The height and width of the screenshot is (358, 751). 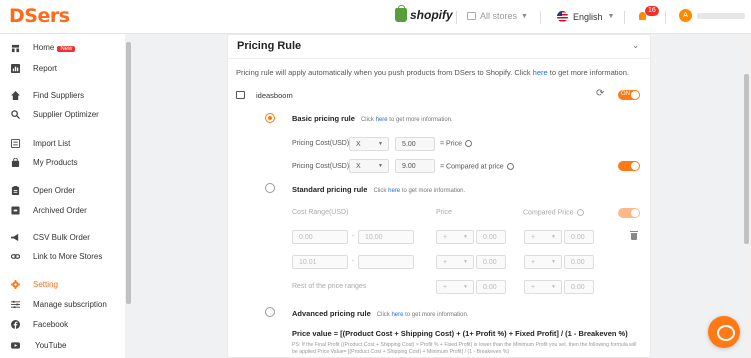 What do you see at coordinates (652, 11) in the screenshot?
I see `notification-badge: 16` at bounding box center [652, 11].